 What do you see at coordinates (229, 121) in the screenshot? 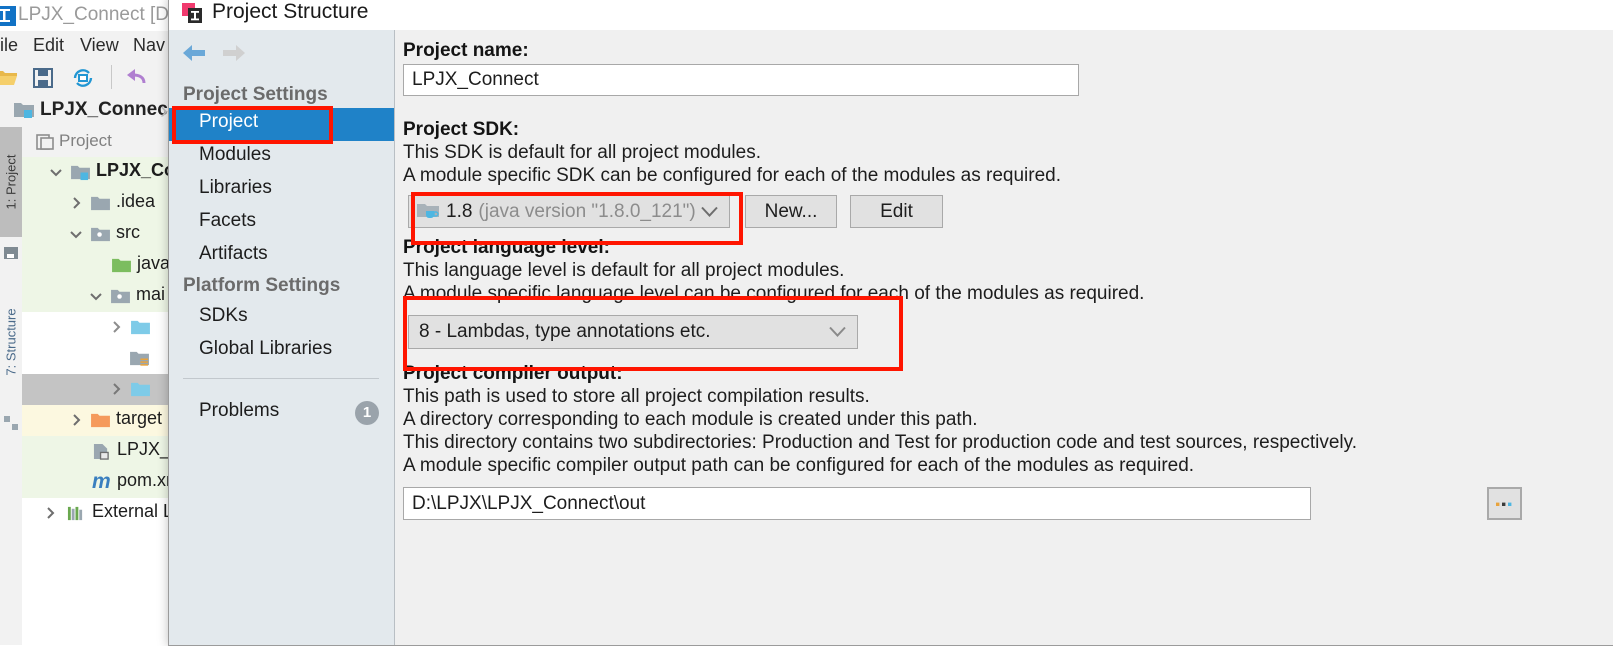
I see `sidebar-item-label: Project` at bounding box center [229, 121].